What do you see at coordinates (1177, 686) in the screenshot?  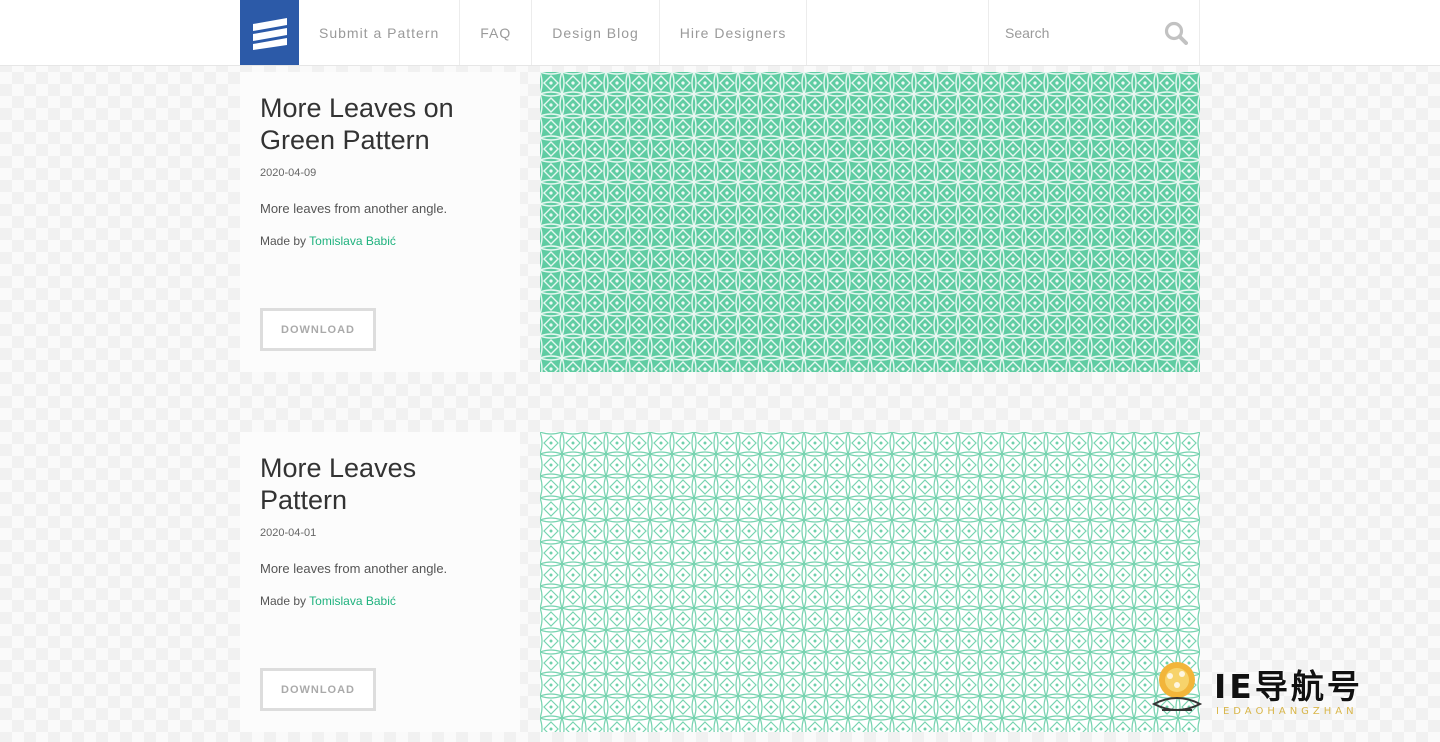 I see `watermark-emblem-icon` at bounding box center [1177, 686].